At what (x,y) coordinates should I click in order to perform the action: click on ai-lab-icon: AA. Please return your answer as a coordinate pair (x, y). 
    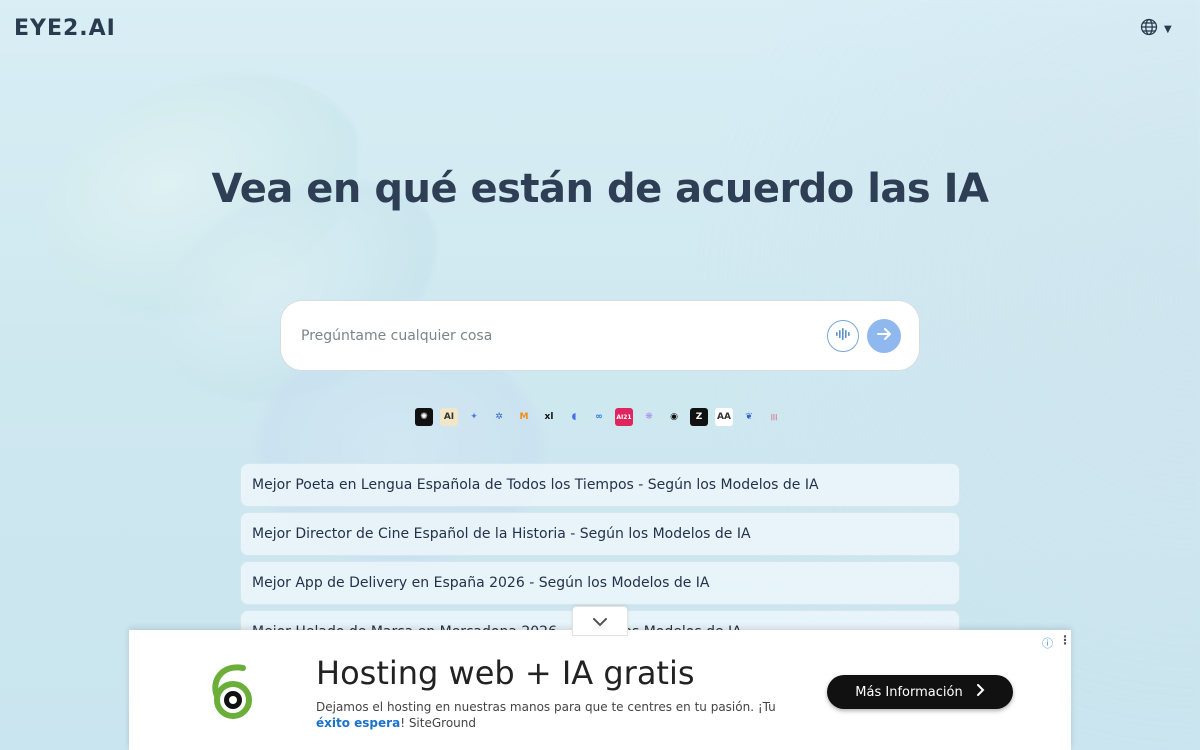
    Looking at the image, I should click on (724, 417).